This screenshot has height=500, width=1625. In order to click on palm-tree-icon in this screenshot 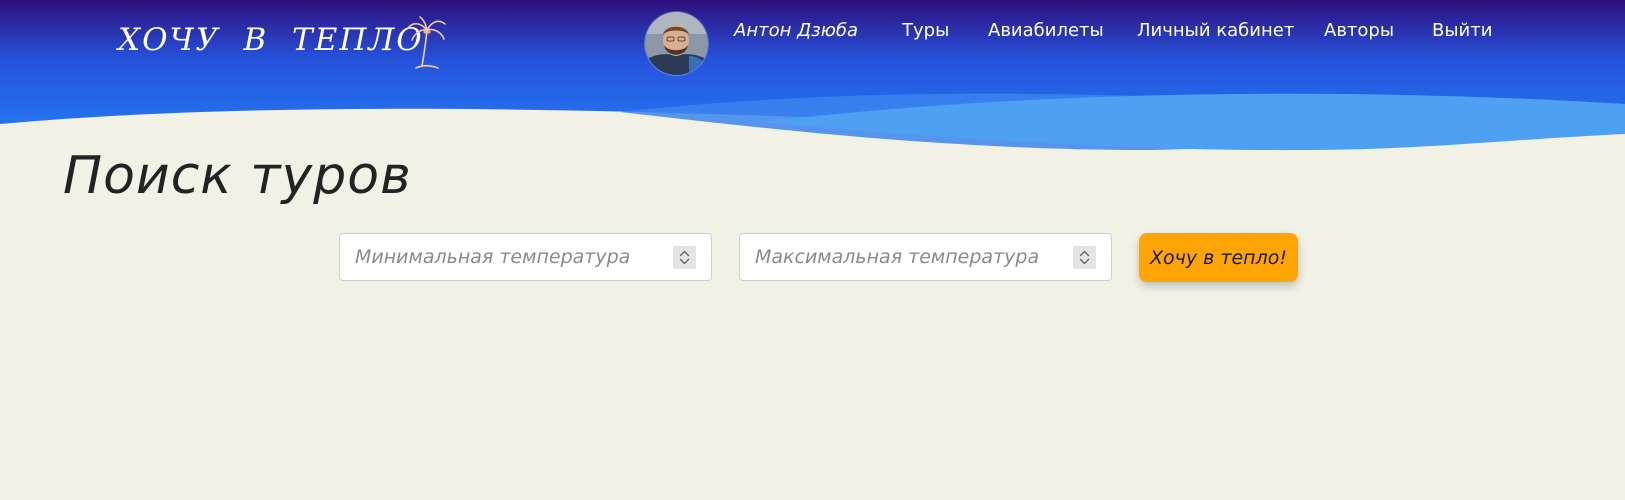, I will do `click(426, 42)`.